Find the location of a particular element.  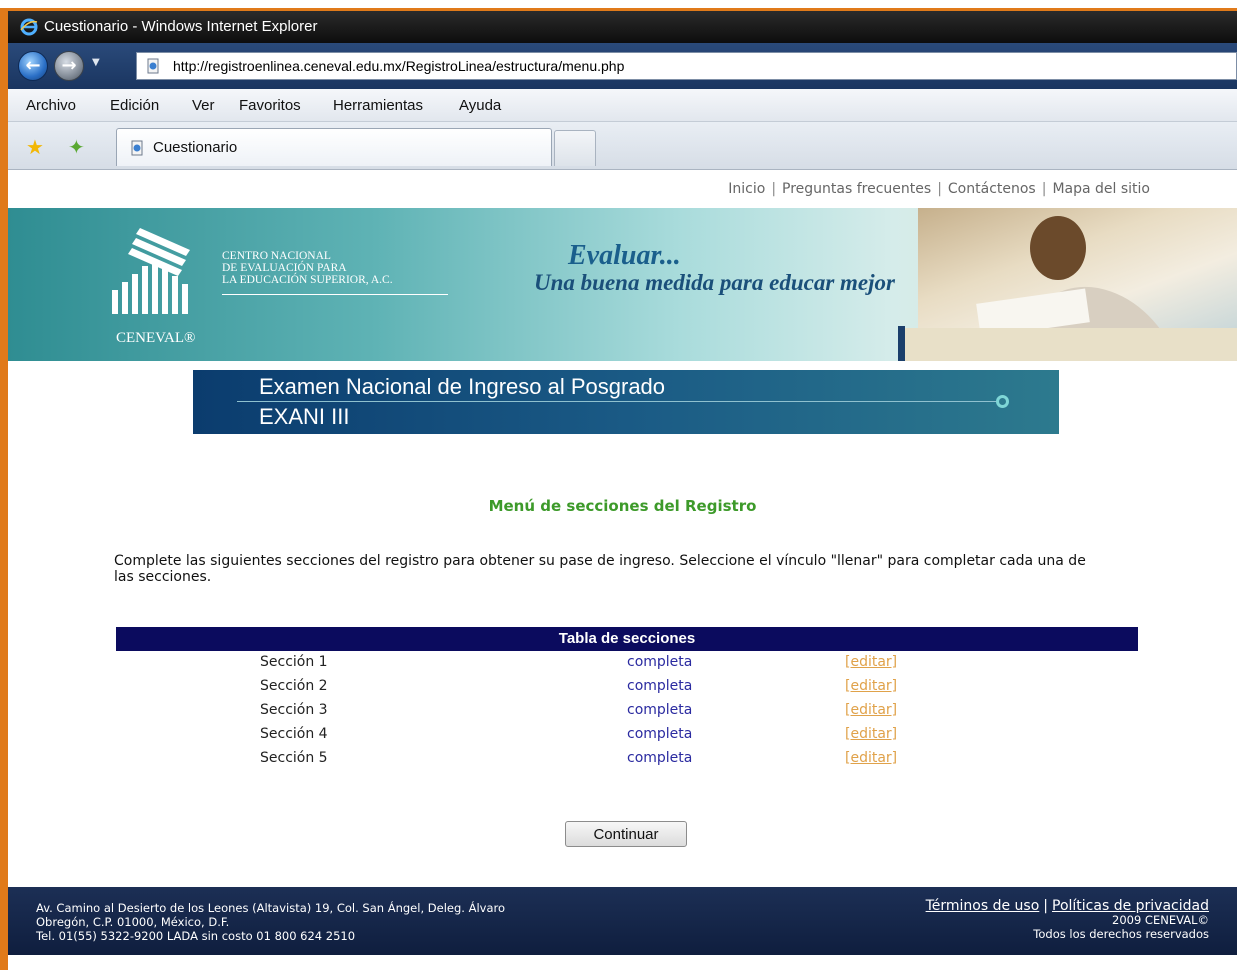

tab-cuestionario: Cuestionario is located at coordinates (334, 147).